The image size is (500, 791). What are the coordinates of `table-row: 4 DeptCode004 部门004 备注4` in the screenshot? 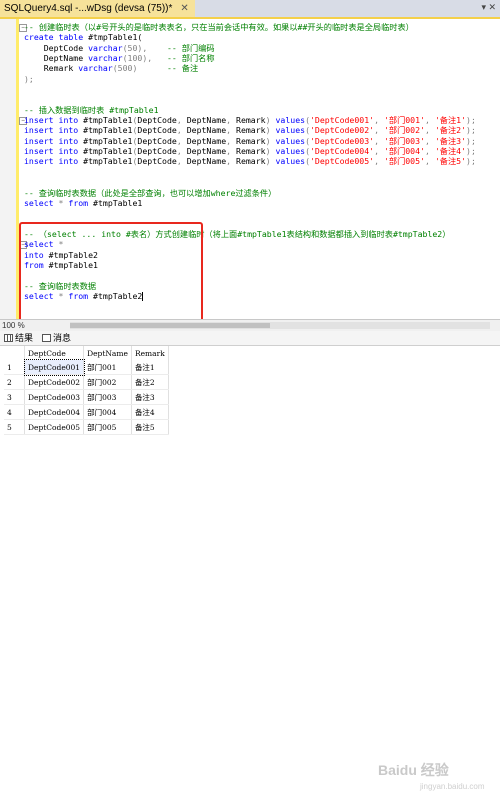 It's located at (86, 412).